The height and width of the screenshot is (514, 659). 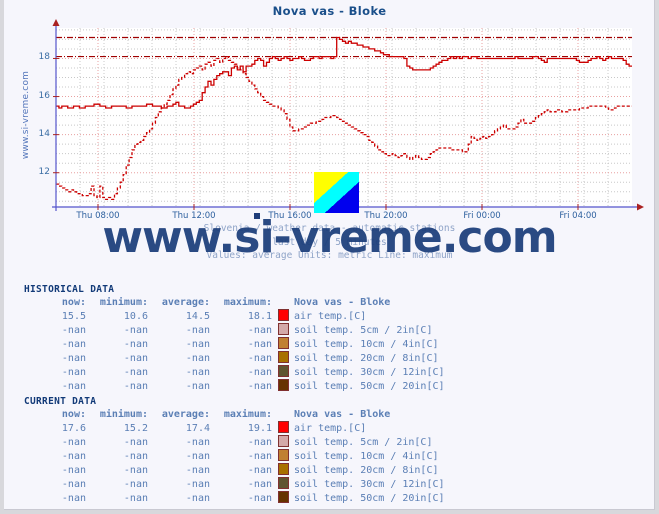 I want to click on cell-average: 14.5, so click(x=197, y=316).